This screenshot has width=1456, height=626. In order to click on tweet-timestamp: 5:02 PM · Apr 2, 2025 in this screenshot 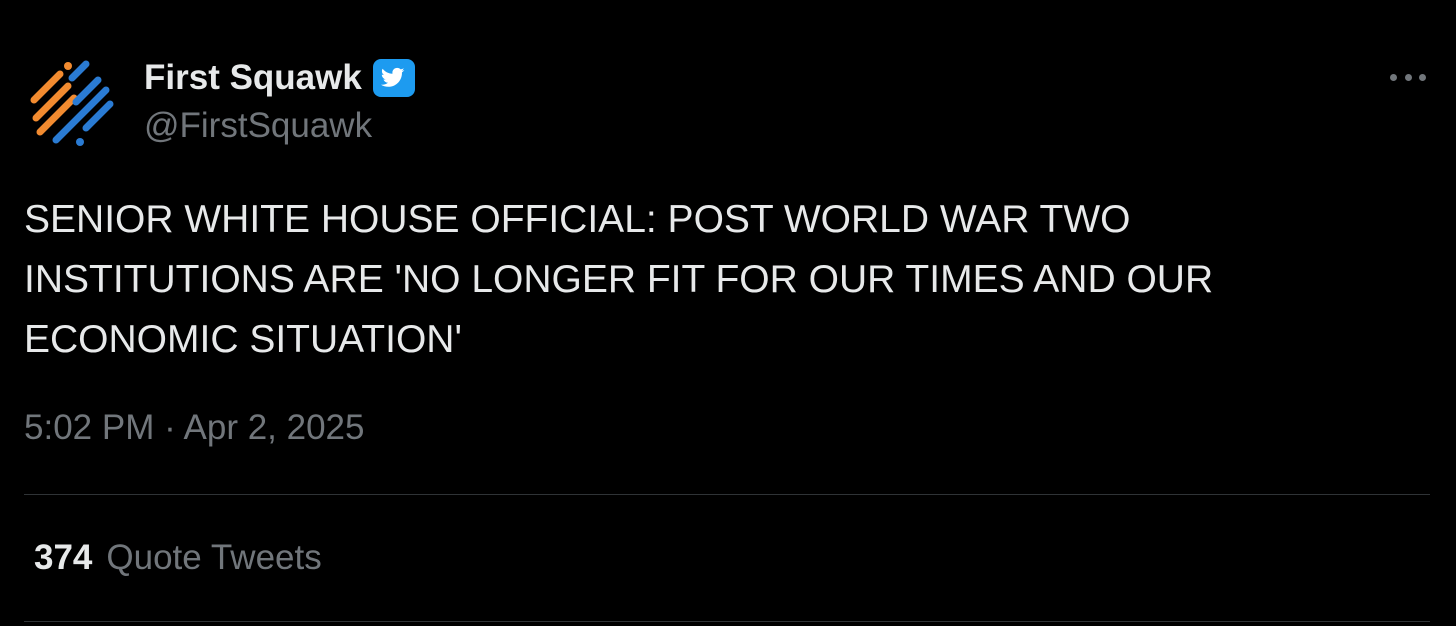, I will do `click(194, 428)`.